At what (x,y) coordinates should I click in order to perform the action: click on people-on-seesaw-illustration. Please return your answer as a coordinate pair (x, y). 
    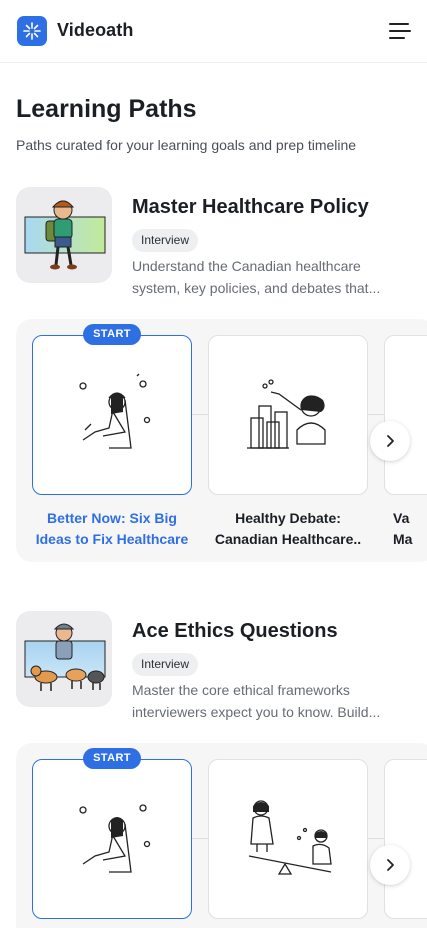
    Looking at the image, I should click on (290, 837).